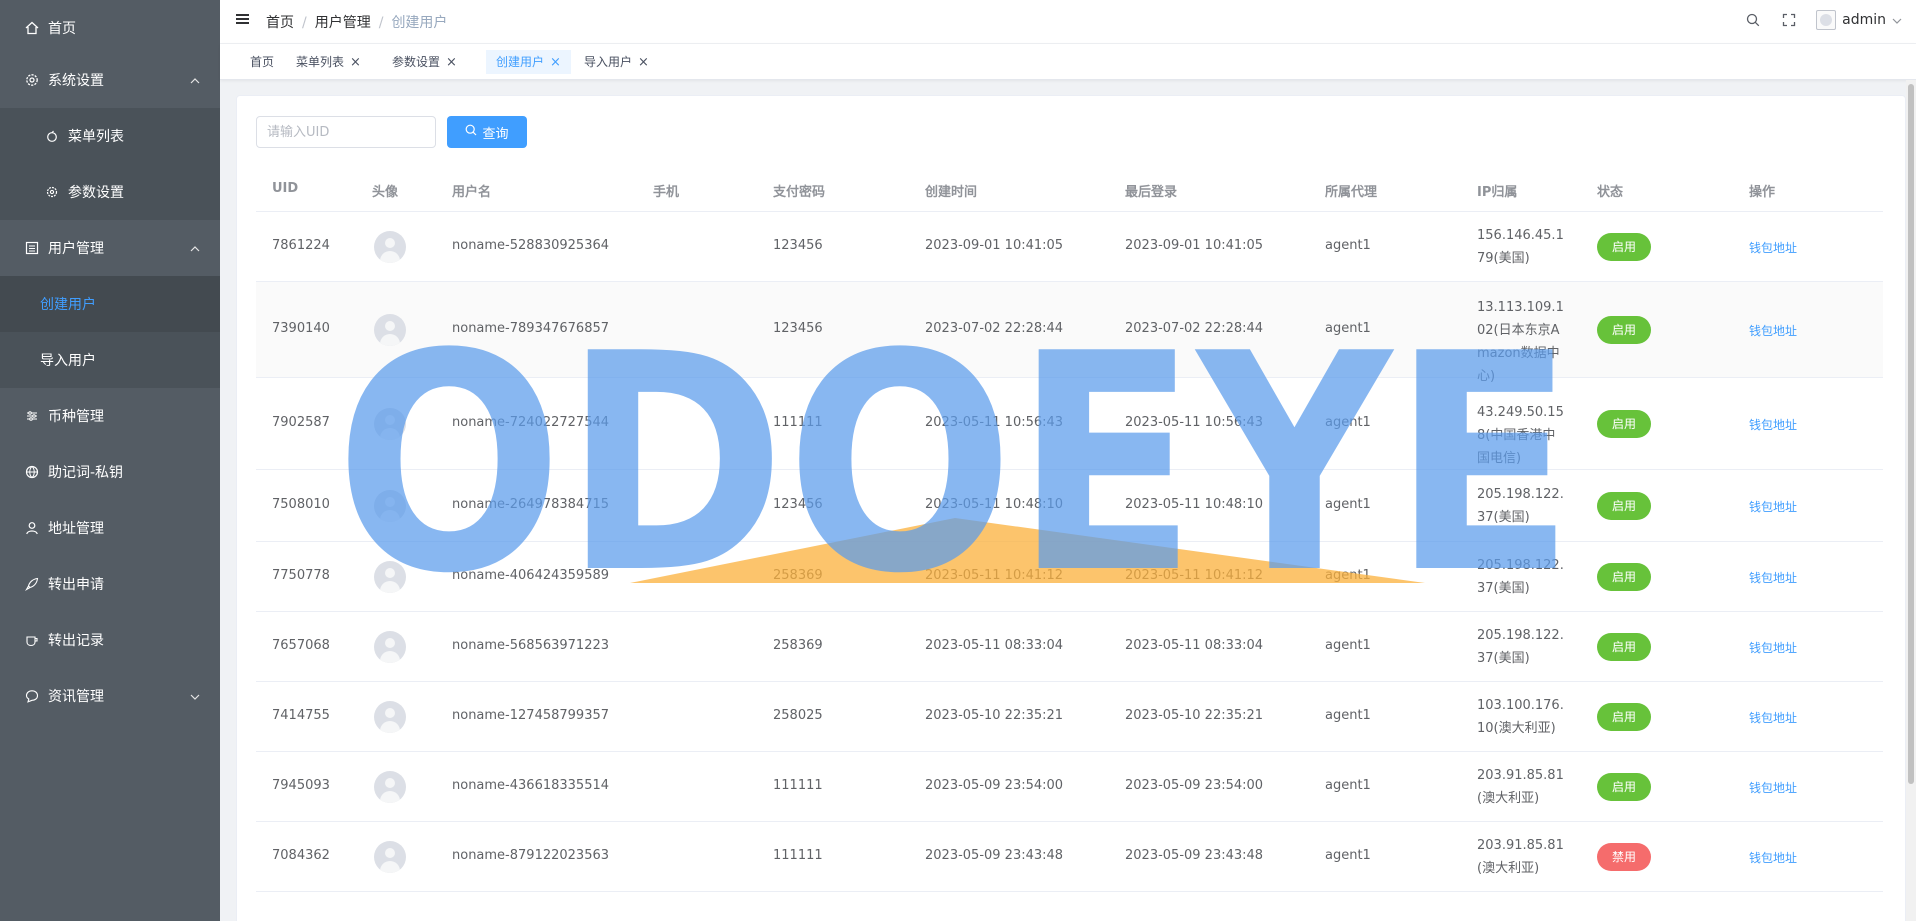  I want to click on sidebar-item-menu-list: 菜单列表, so click(110, 136).